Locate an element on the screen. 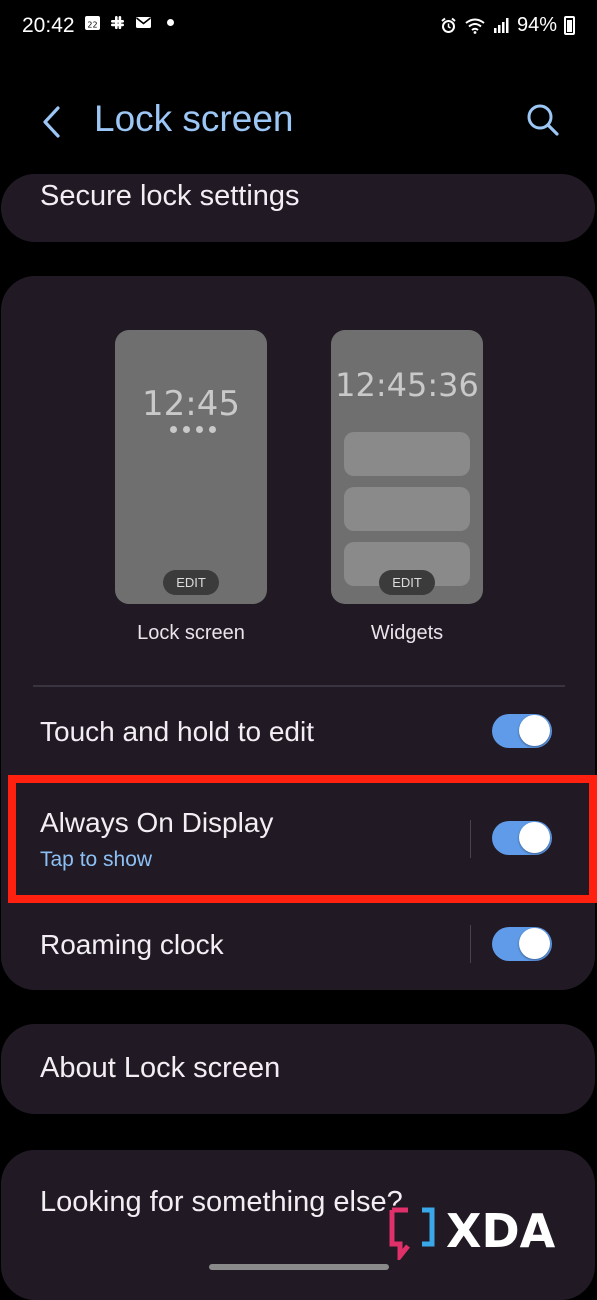 The image size is (597, 1300). lock-screen-preview-caption: Lock screen is located at coordinates (191, 633).